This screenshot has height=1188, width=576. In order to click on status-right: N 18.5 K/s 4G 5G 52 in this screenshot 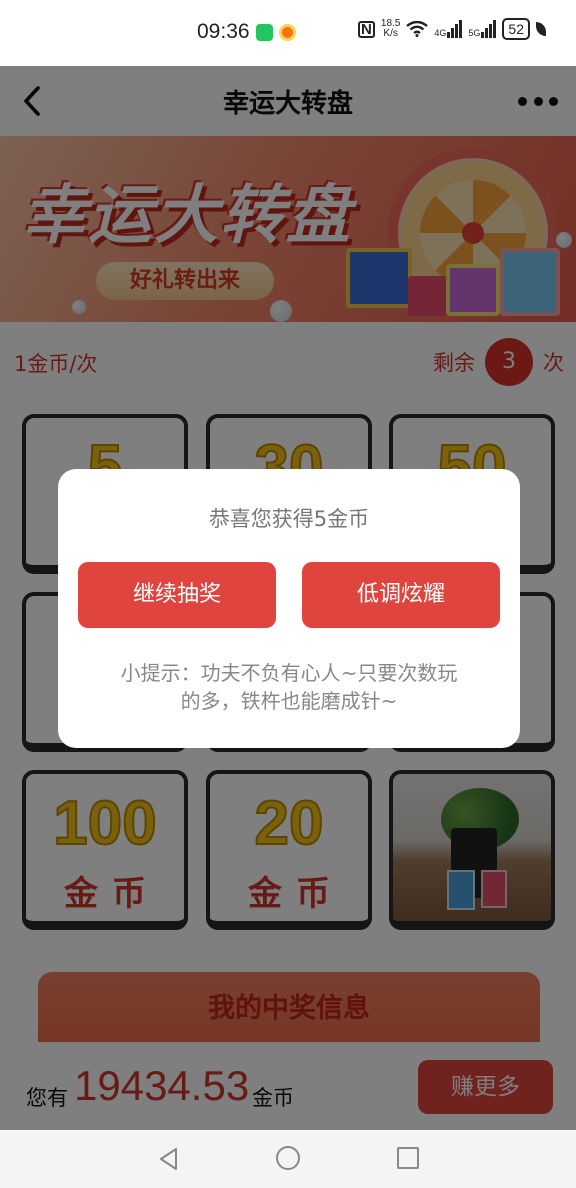, I will do `click(451, 29)`.